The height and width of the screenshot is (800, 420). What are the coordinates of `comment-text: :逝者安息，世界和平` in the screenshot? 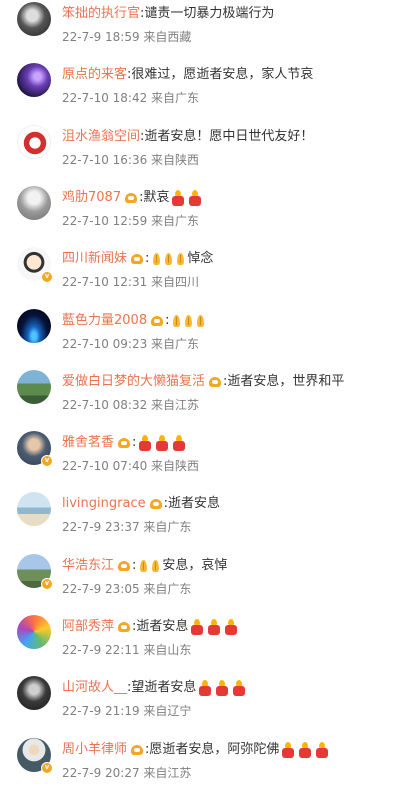 It's located at (284, 381).